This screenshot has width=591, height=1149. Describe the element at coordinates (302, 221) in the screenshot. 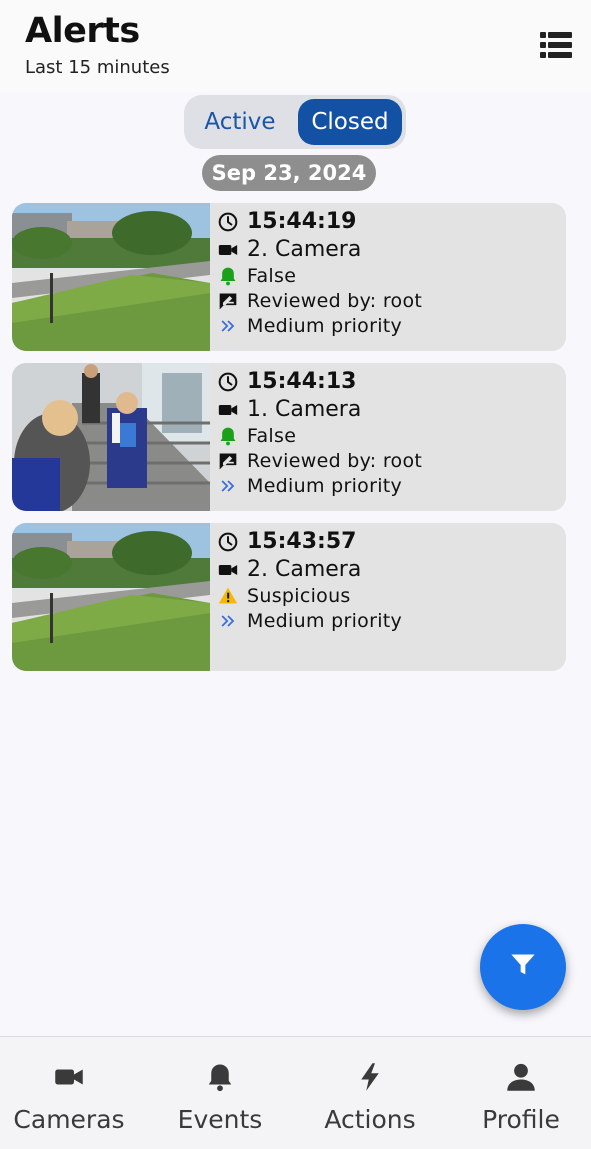

I see `alert-time: 15:44:19` at that location.